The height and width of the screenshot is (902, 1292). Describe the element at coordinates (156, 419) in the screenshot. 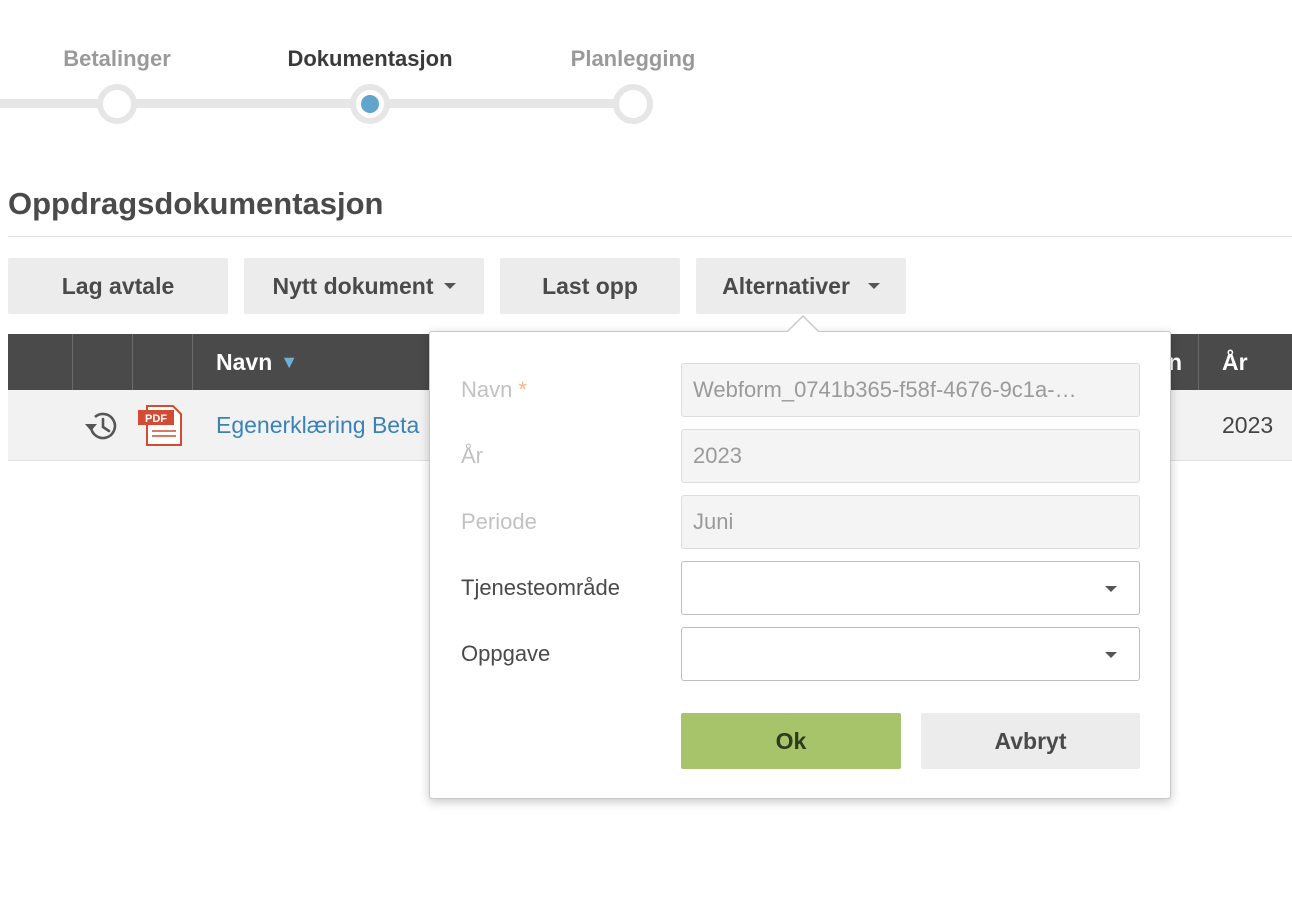

I see `pdf-icon-label: PDF` at that location.